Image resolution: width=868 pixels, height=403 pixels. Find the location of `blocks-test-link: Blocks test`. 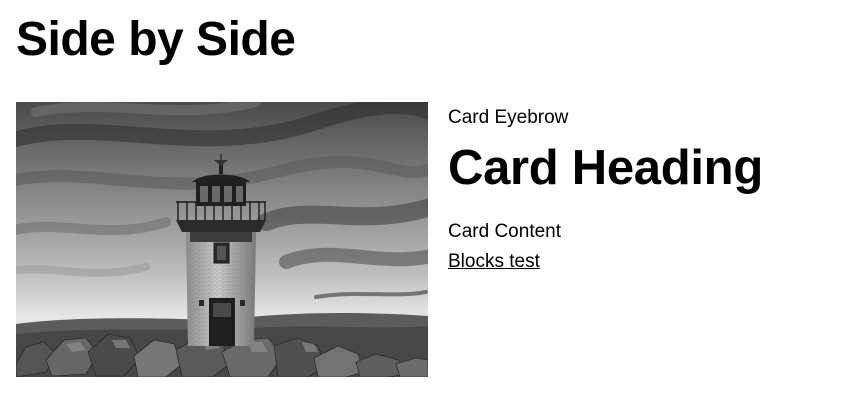

blocks-test-link: Blocks test is located at coordinates (494, 262).